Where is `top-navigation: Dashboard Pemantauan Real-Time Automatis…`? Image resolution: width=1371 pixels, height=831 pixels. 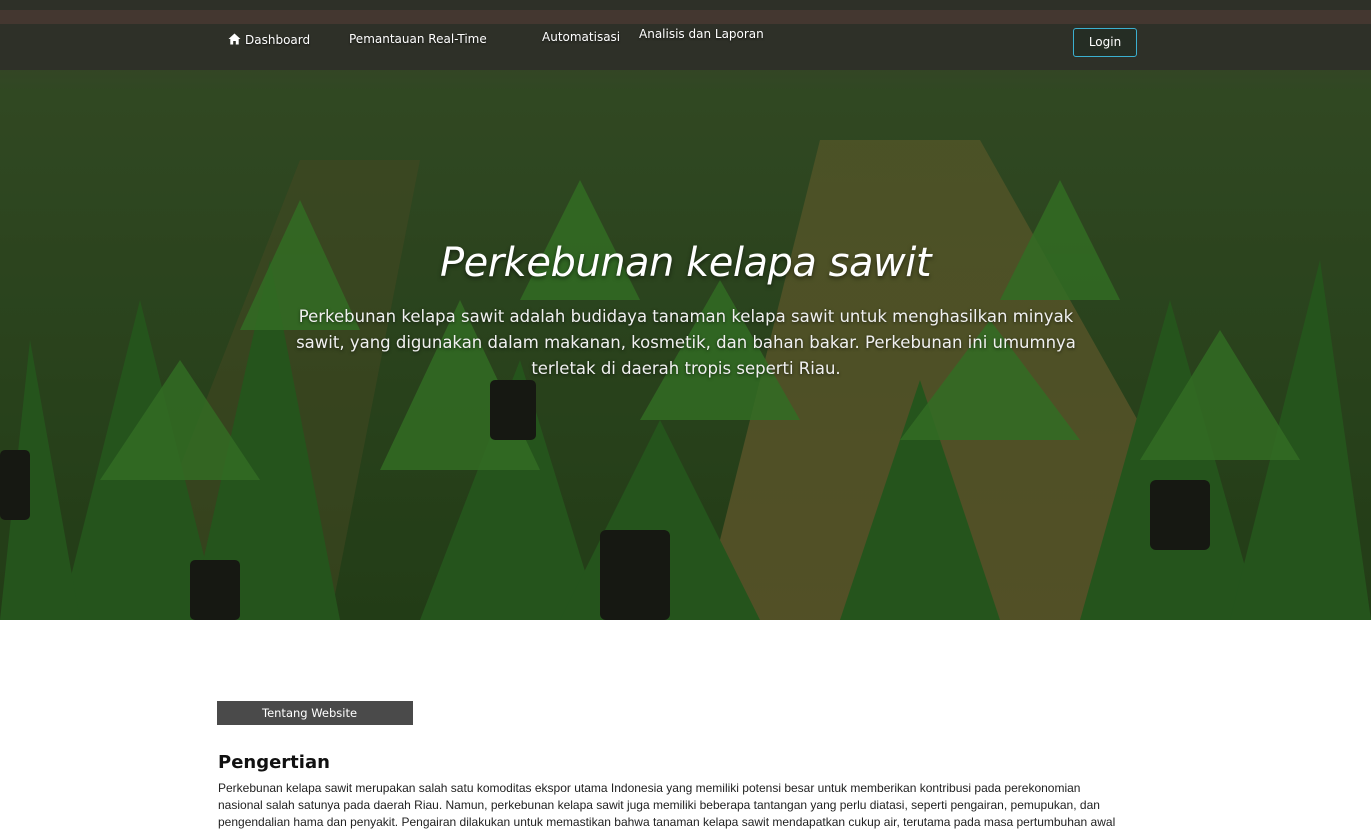 top-navigation: Dashboard Pemantauan Real-Time Automatis… is located at coordinates (685, 40).